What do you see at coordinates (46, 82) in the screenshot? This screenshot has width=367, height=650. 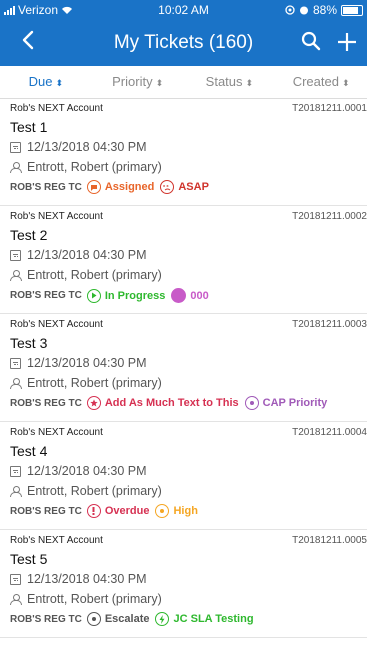 I see `sort-due: Due ⬍` at bounding box center [46, 82].